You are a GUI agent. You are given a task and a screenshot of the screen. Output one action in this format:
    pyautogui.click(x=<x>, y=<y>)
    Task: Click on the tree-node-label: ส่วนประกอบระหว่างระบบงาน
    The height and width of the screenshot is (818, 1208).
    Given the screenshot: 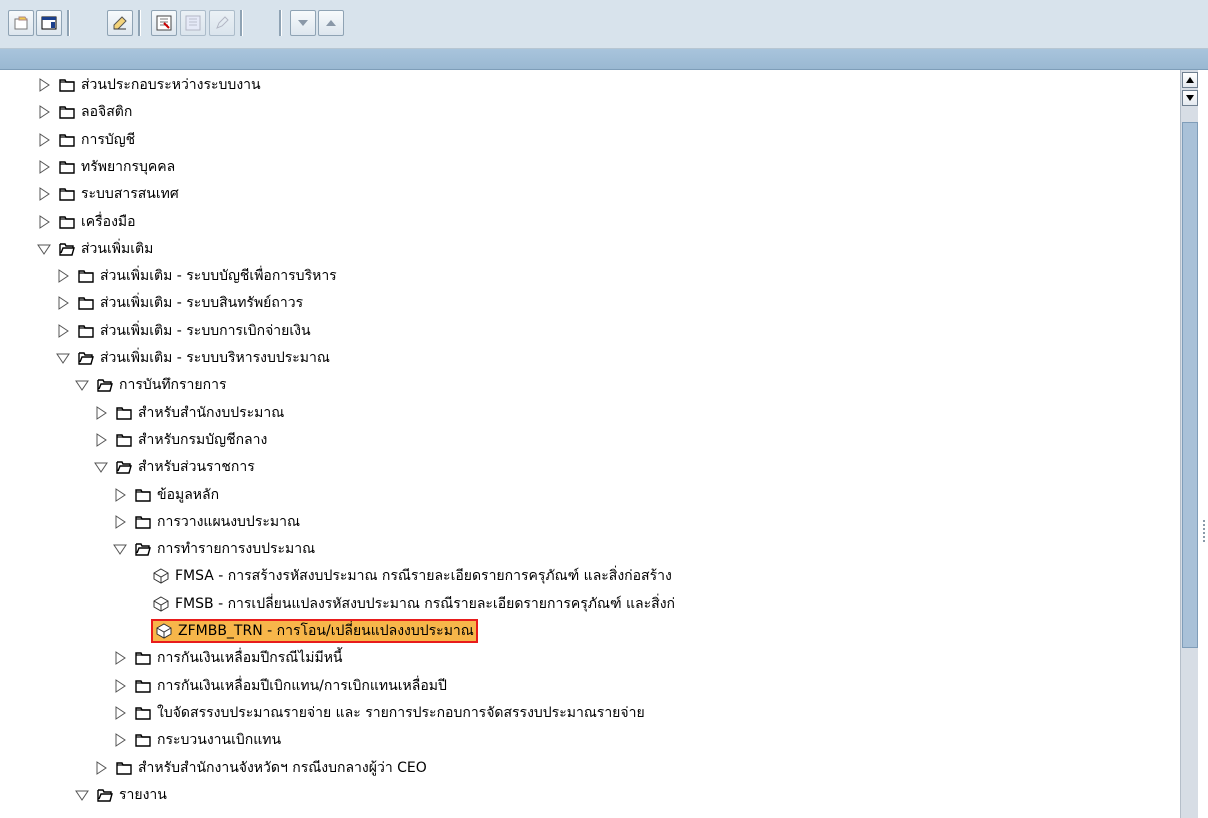 What is the action you would take?
    pyautogui.click(x=171, y=85)
    